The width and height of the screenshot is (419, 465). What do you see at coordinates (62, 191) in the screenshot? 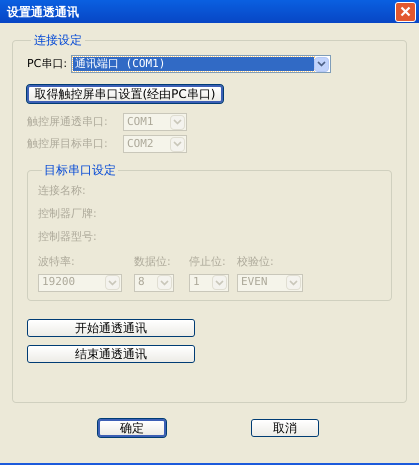
I see `field-label: 连接名称:` at bounding box center [62, 191].